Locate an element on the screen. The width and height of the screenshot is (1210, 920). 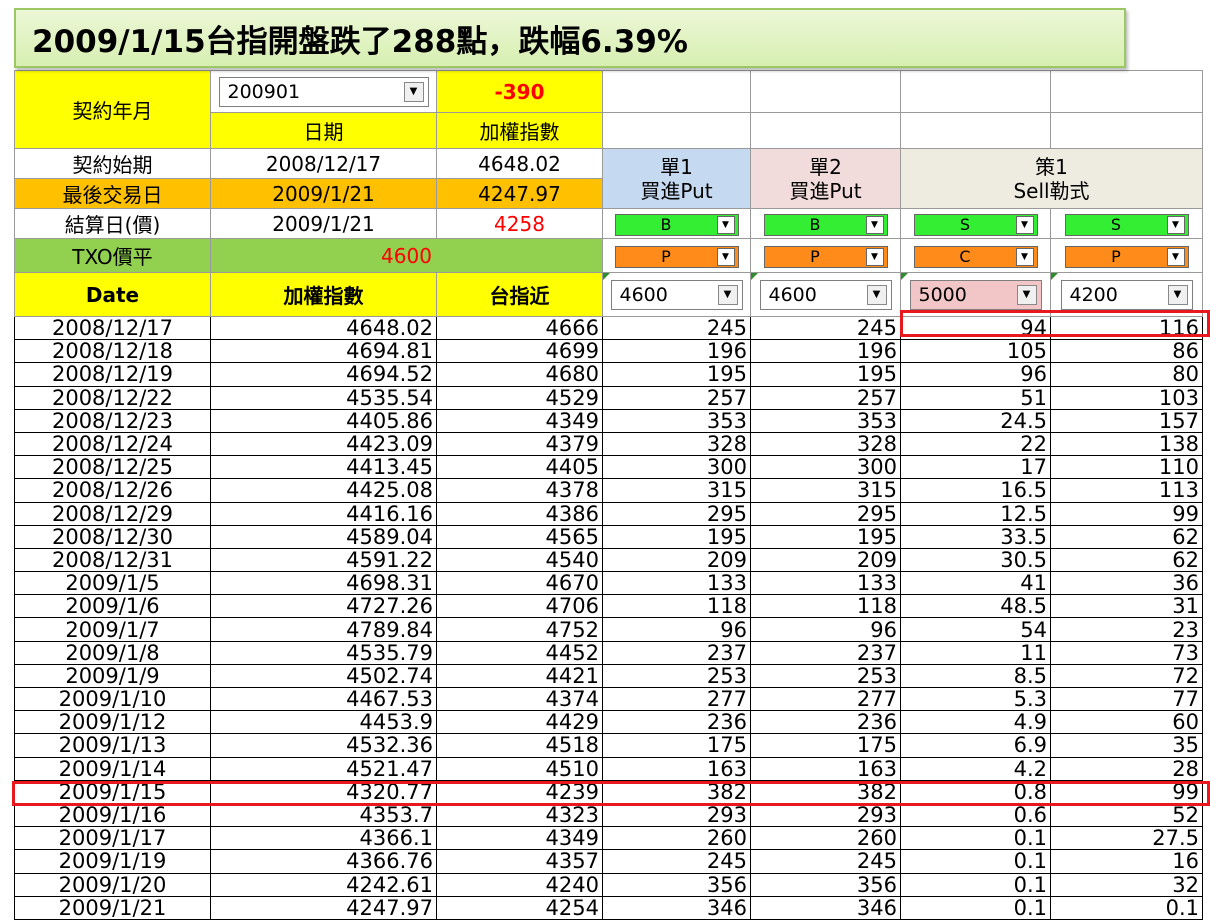
value-cell: 0.6 is located at coordinates (975, 815).